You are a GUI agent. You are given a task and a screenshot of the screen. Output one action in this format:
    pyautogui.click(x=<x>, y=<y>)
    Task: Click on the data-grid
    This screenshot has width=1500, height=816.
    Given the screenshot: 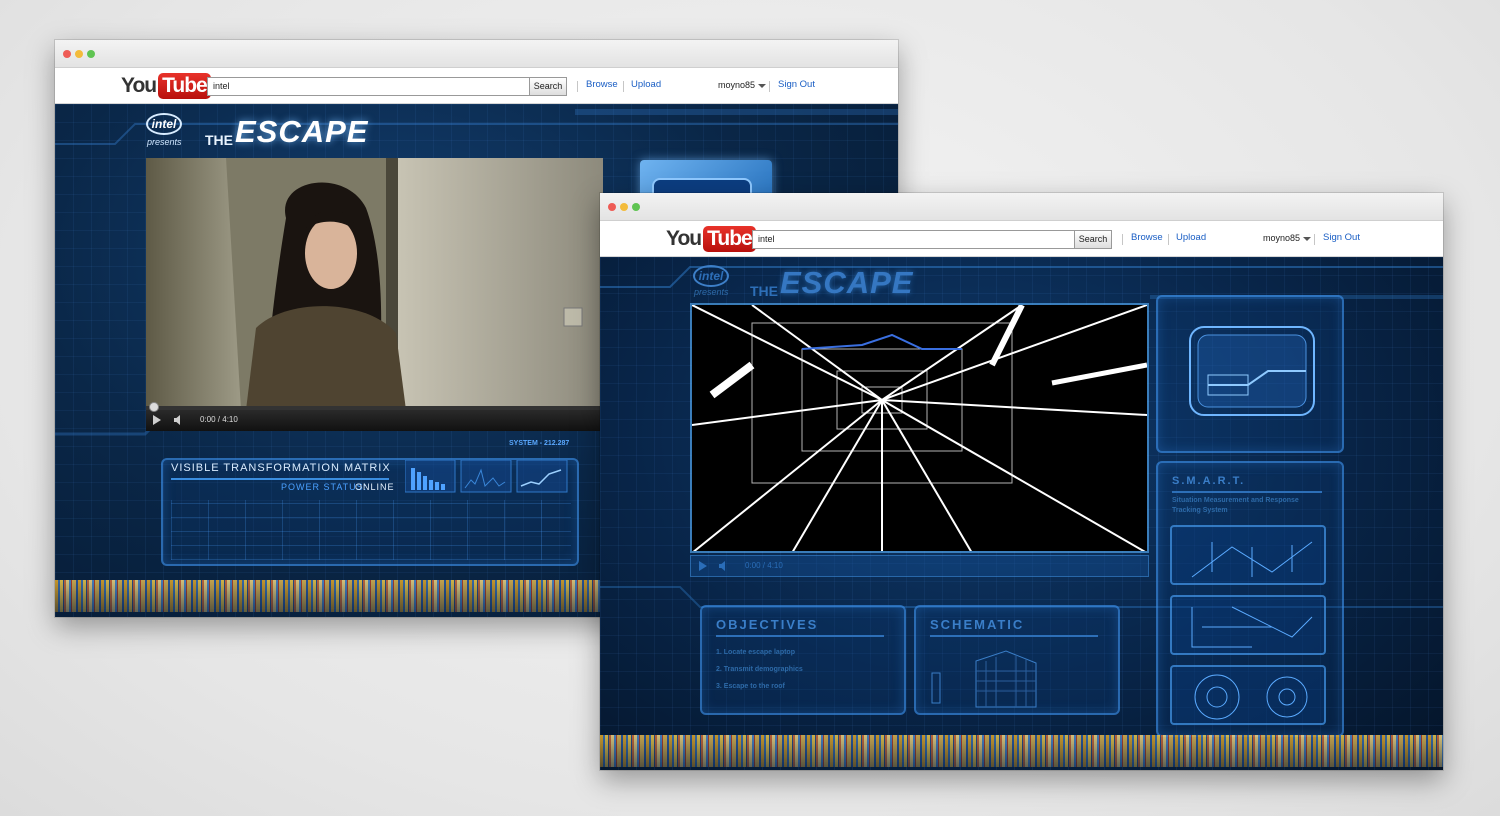 What is the action you would take?
    pyautogui.click(x=371, y=530)
    